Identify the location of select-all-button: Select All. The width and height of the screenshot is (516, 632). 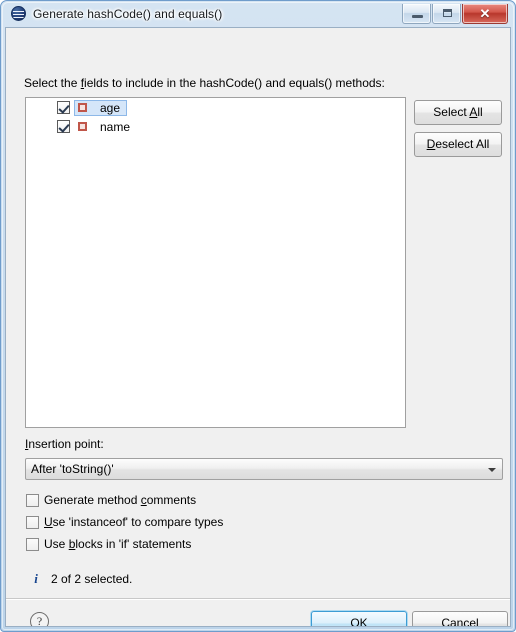
(458, 112).